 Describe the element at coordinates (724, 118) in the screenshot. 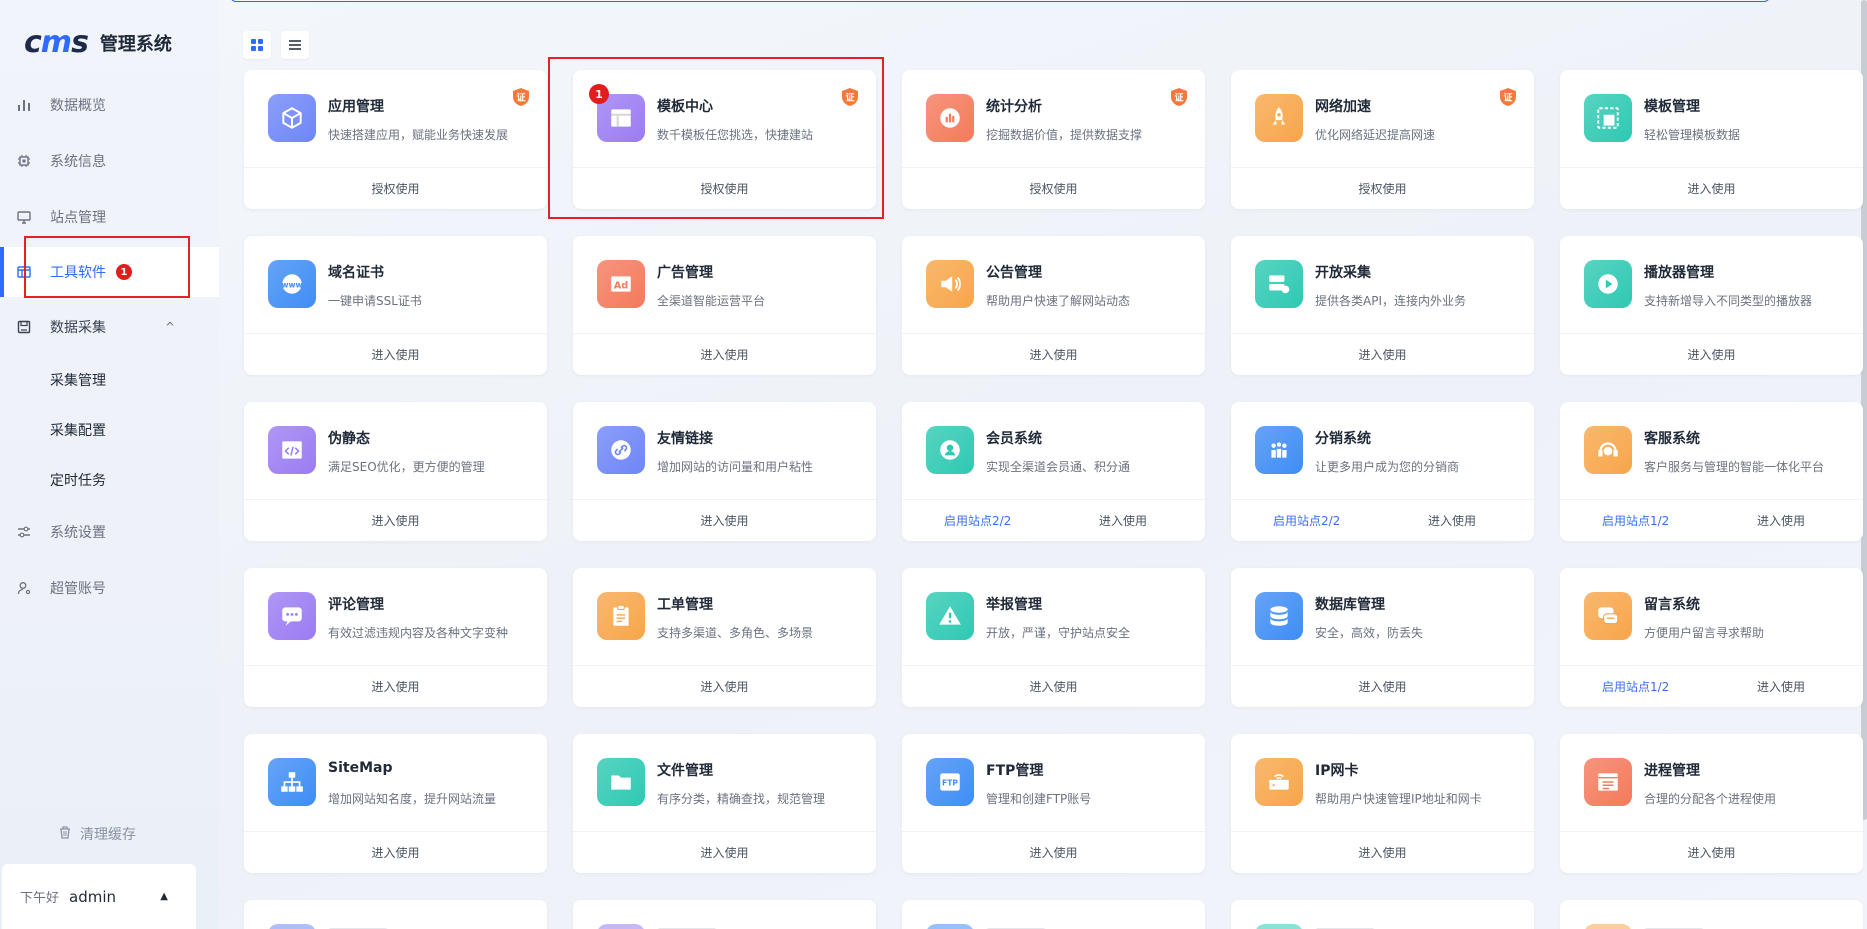

I see `tool-card-body: 1 模板中心 数千模板任您挑选，快捷建站 证` at that location.